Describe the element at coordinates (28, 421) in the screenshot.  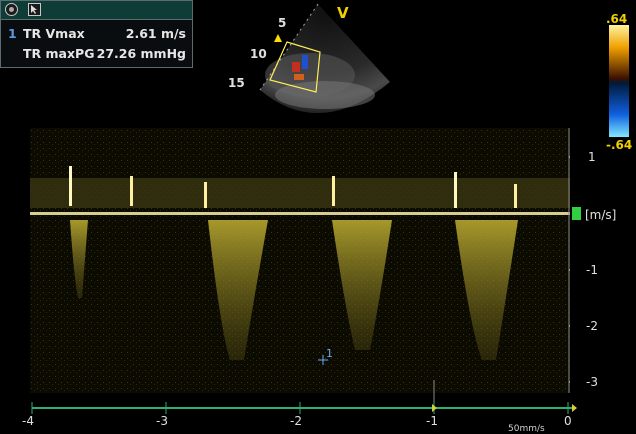
I see `x-tick: -4` at that location.